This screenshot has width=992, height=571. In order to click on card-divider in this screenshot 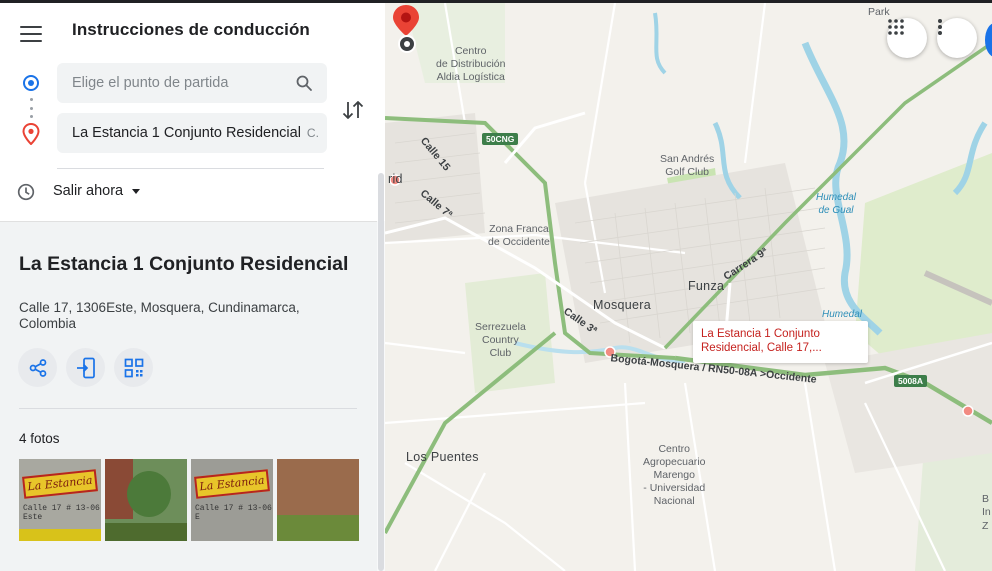, I will do `click(188, 408)`.